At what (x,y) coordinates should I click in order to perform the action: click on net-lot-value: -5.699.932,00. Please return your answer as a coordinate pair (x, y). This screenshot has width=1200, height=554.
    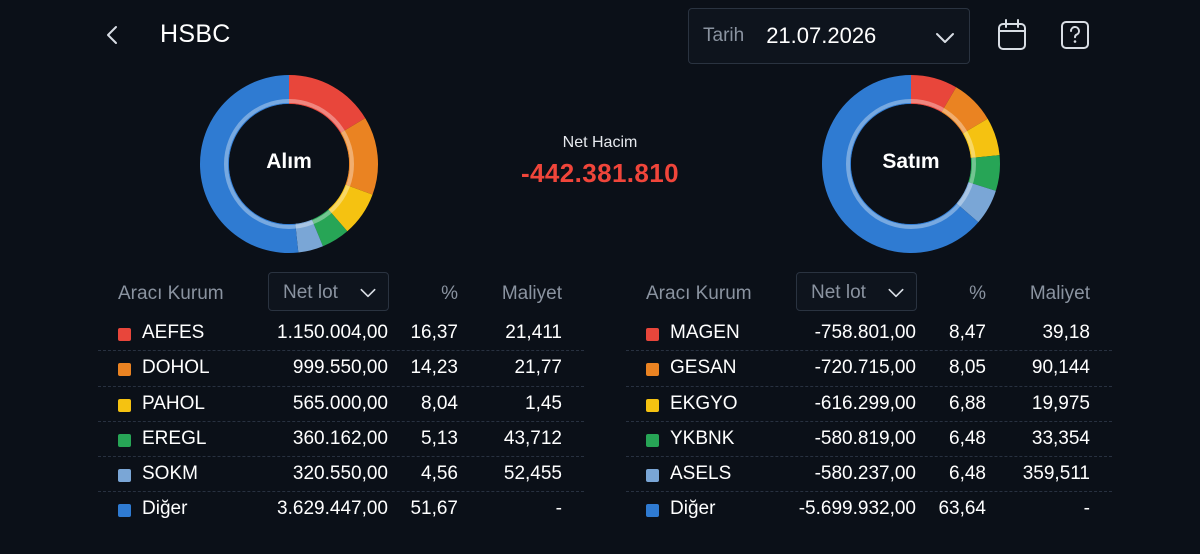
    Looking at the image, I should click on (857, 509).